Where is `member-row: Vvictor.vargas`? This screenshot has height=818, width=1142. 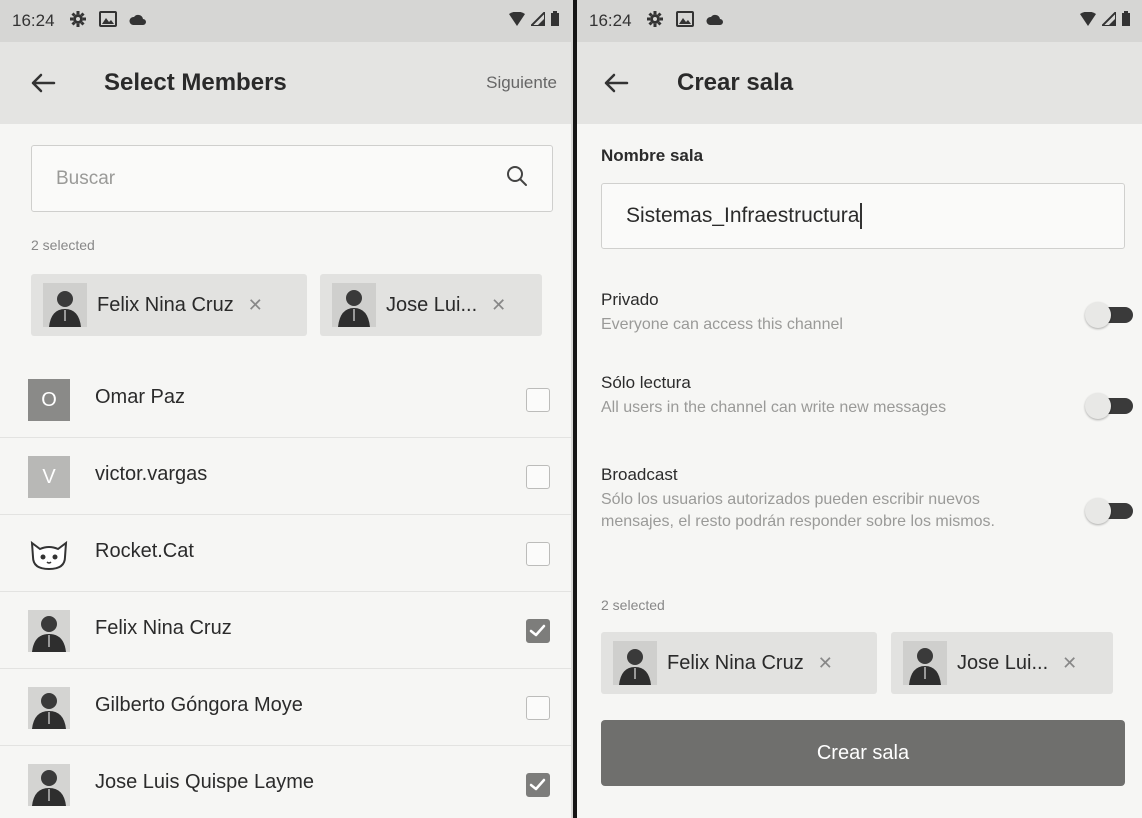
member-row: Vvictor.vargas is located at coordinates (285, 476).